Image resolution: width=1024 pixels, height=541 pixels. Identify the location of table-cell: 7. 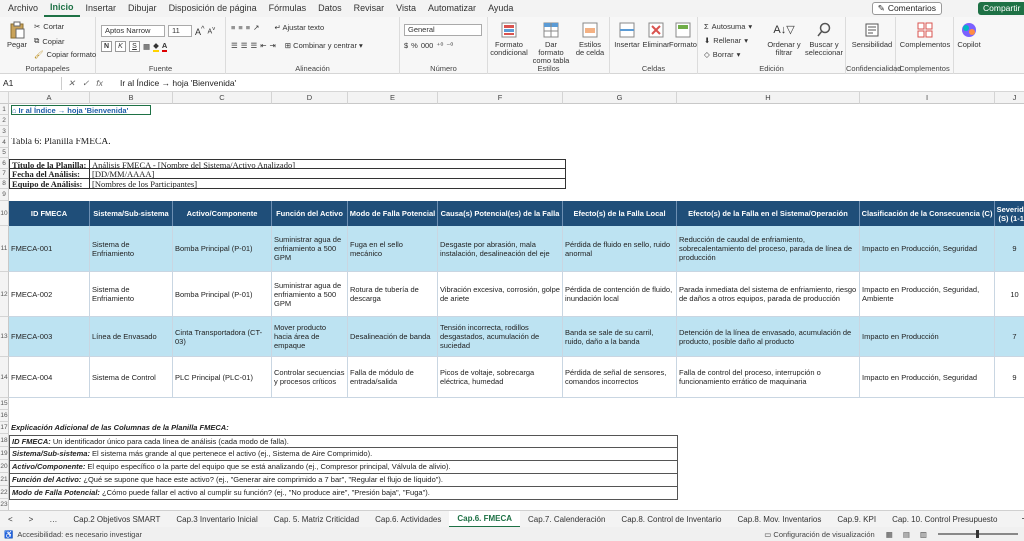
(1009, 337).